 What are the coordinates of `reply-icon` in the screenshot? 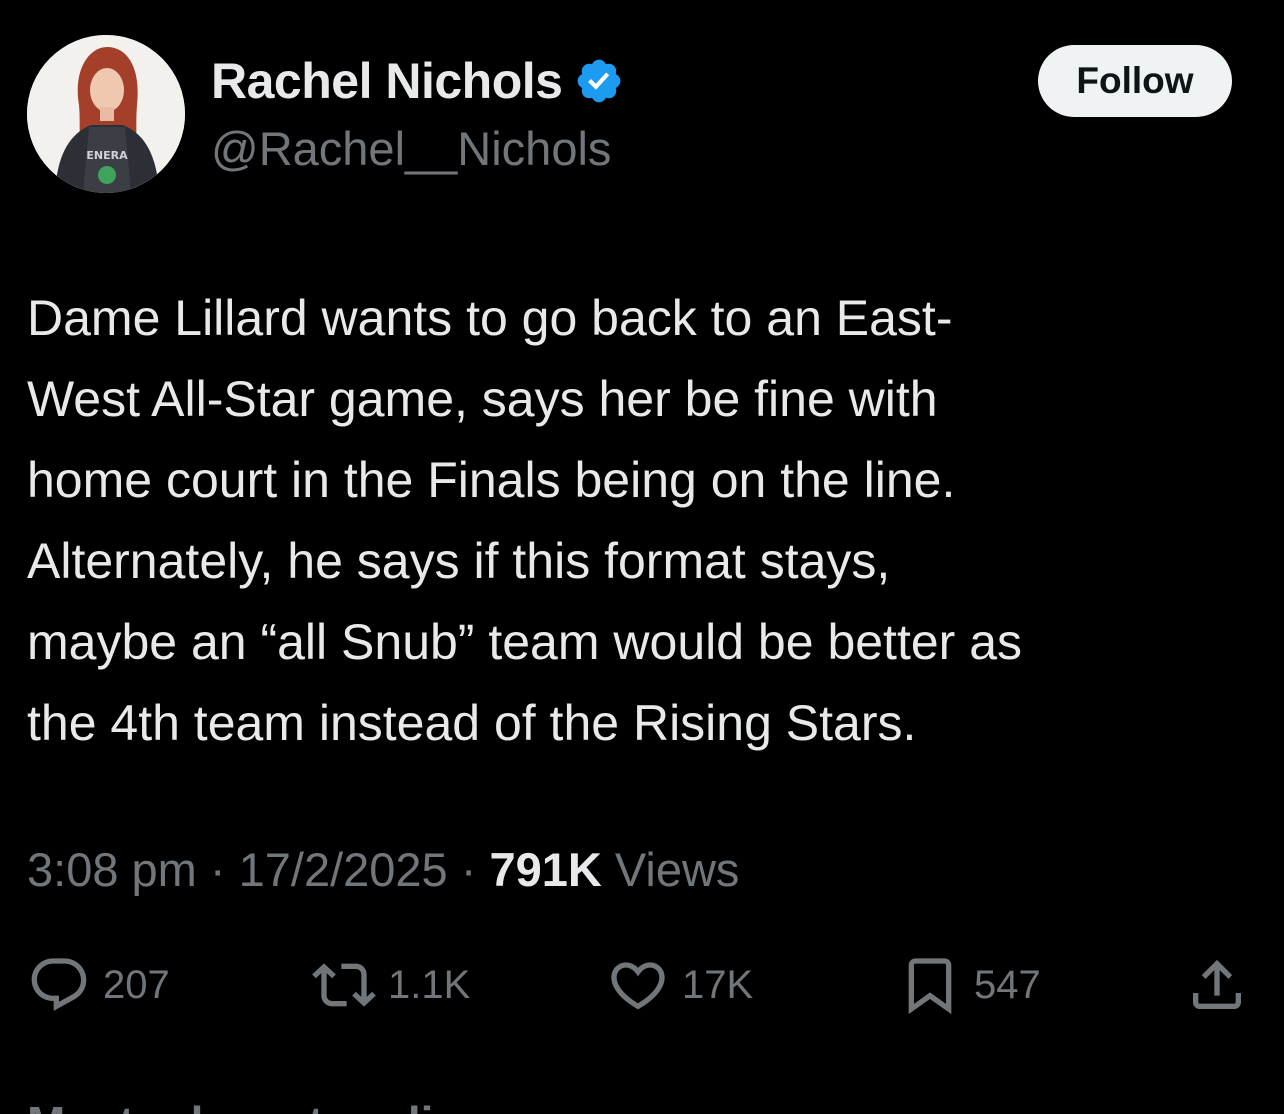 It's located at (59, 985).